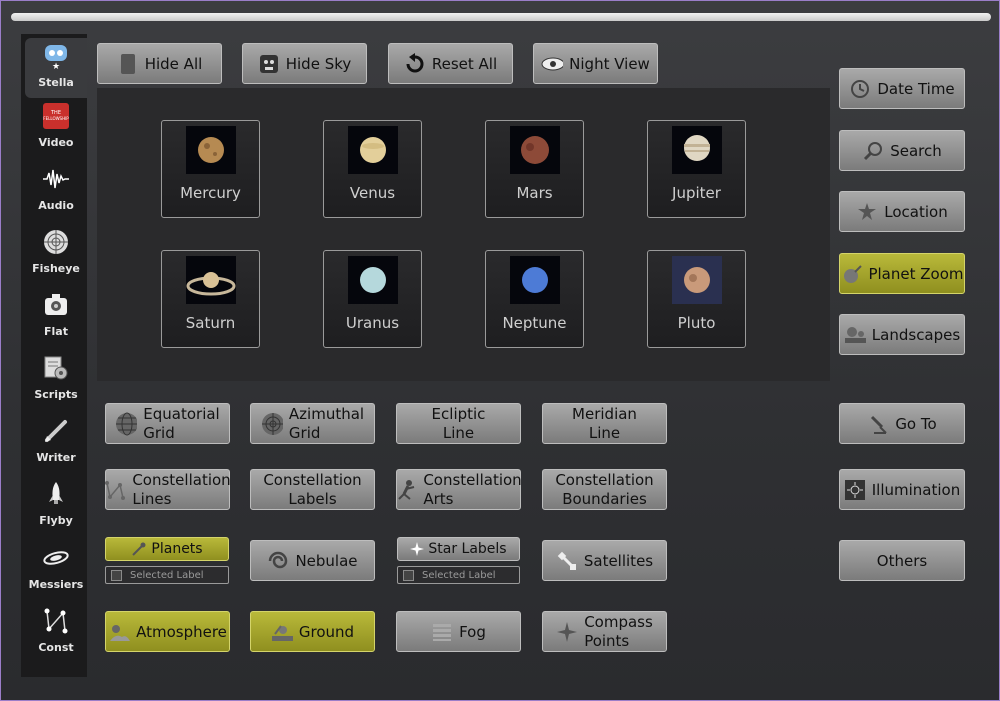 The width and height of the screenshot is (1000, 701). Describe the element at coordinates (272, 423) in the screenshot. I see `azimuthal-grid-icon` at that location.